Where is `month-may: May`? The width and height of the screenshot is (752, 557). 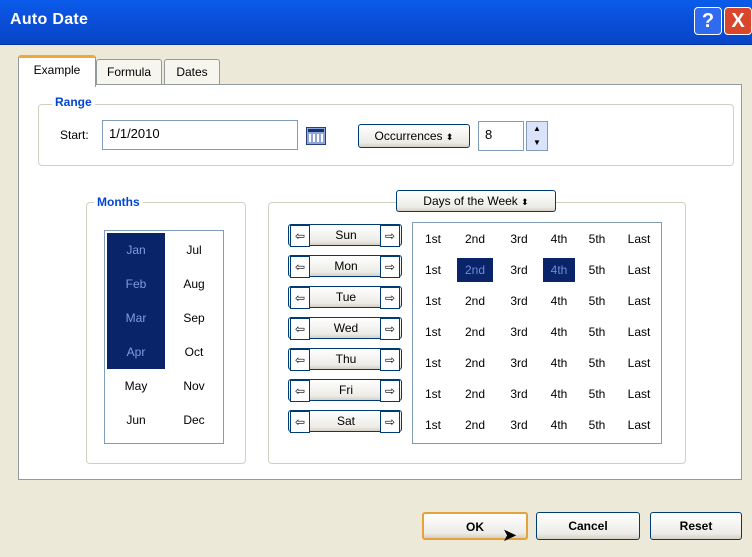 month-may: May is located at coordinates (136, 386).